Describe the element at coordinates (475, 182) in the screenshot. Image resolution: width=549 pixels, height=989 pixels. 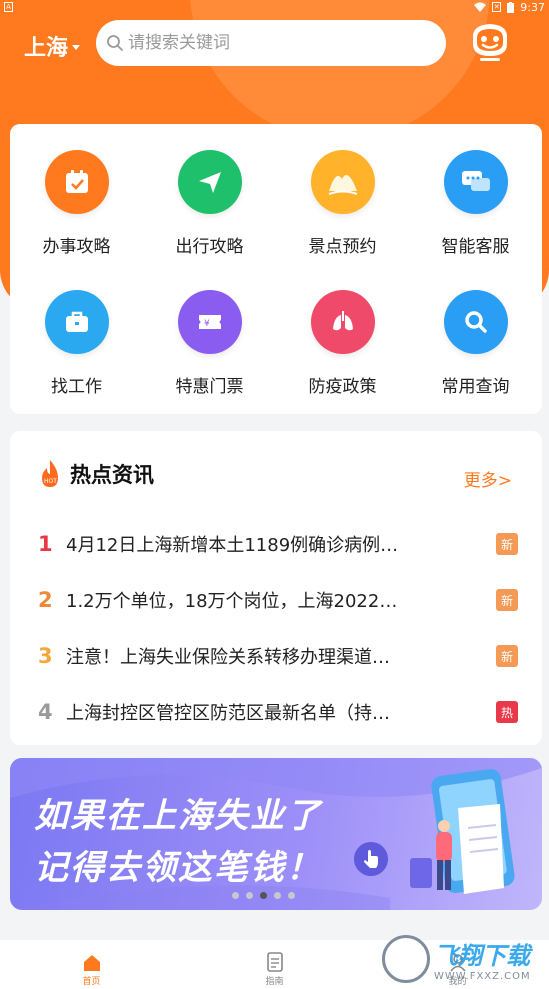
I see `chat-icon` at that location.